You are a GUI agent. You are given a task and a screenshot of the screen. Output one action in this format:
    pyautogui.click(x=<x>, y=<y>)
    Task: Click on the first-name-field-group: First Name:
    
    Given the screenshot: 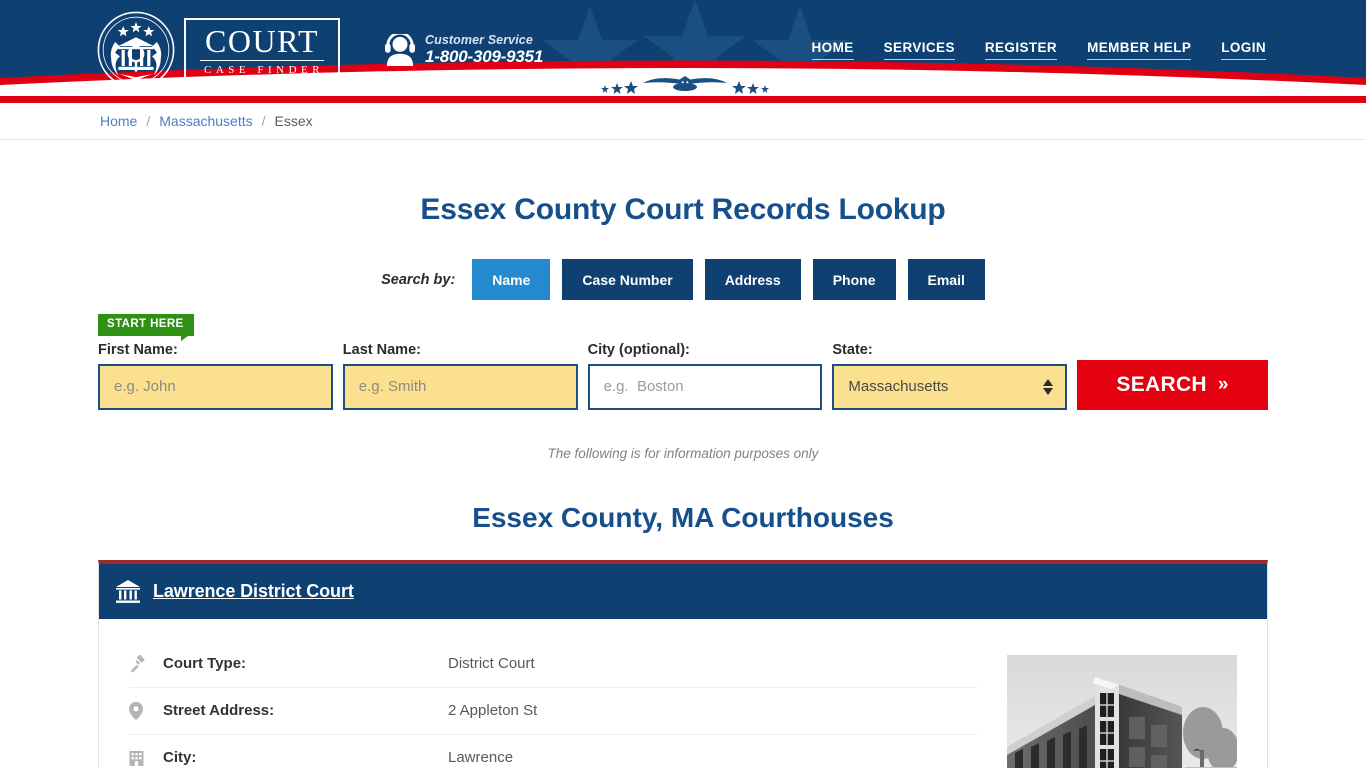 What is the action you would take?
    pyautogui.click(x=215, y=376)
    